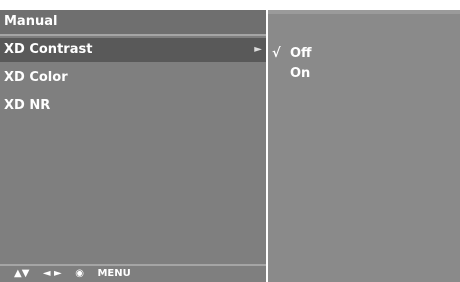 Image resolution: width=460 pixels, height=282 pixels. What do you see at coordinates (364, 12) in the screenshot?
I see `submenu-top-strip` at bounding box center [364, 12].